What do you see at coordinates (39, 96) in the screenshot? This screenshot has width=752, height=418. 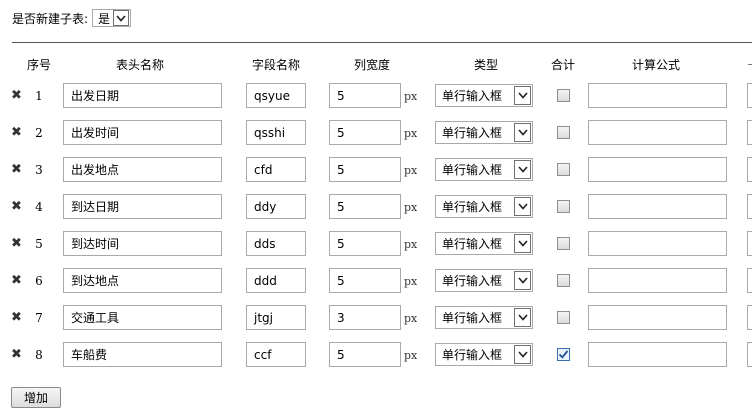 I see `row-number: 1` at bounding box center [39, 96].